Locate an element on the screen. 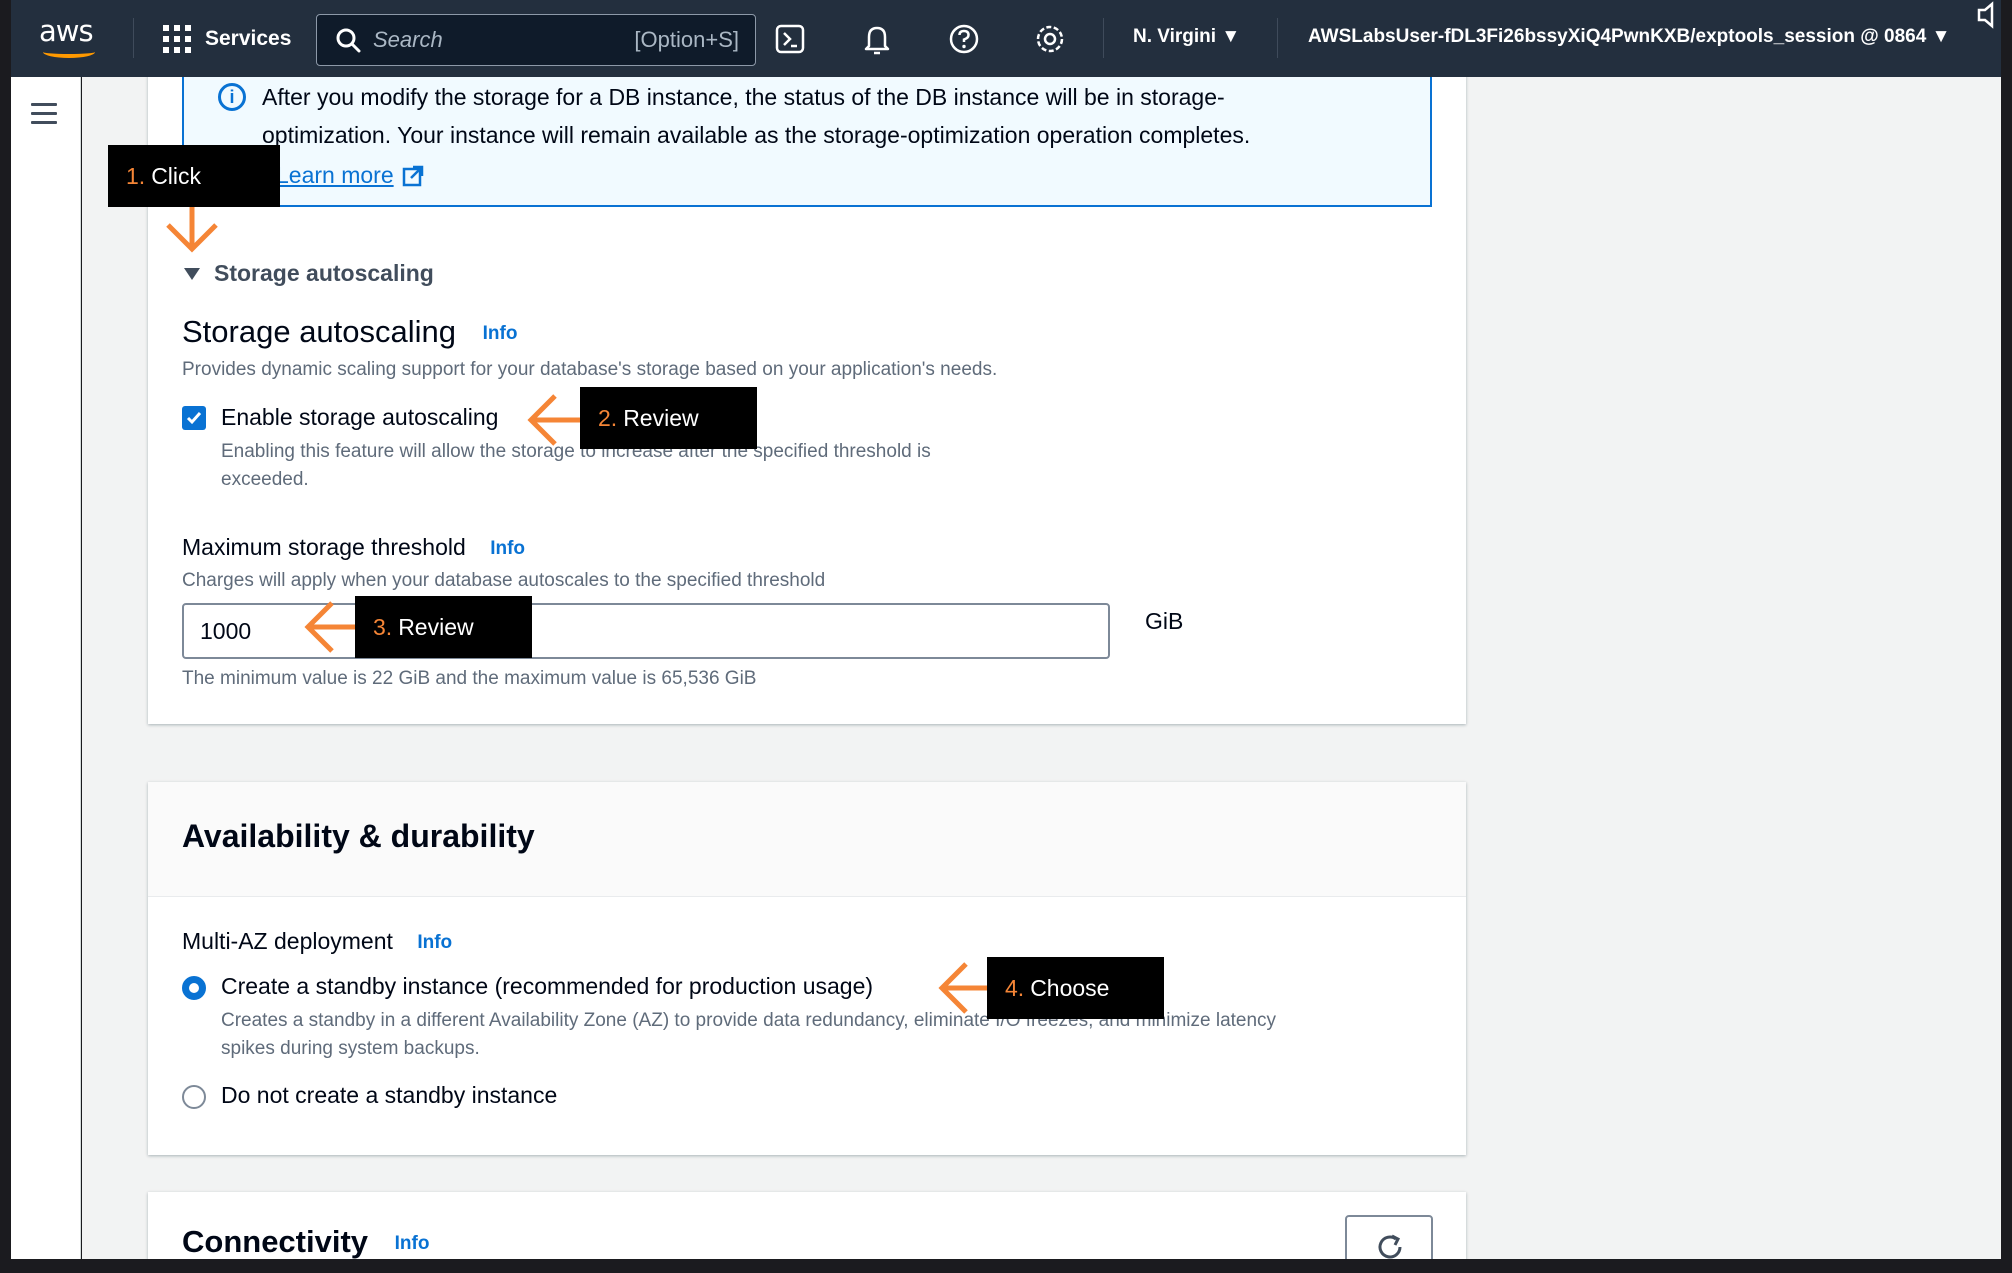  threshold-heading: Maximum storage threshold Info is located at coordinates (353, 547).